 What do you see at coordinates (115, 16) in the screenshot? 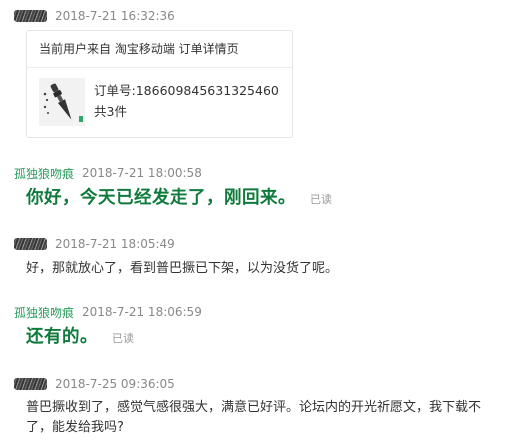
I see `message-timestamp: 2018-7-21 16:32:36` at bounding box center [115, 16].